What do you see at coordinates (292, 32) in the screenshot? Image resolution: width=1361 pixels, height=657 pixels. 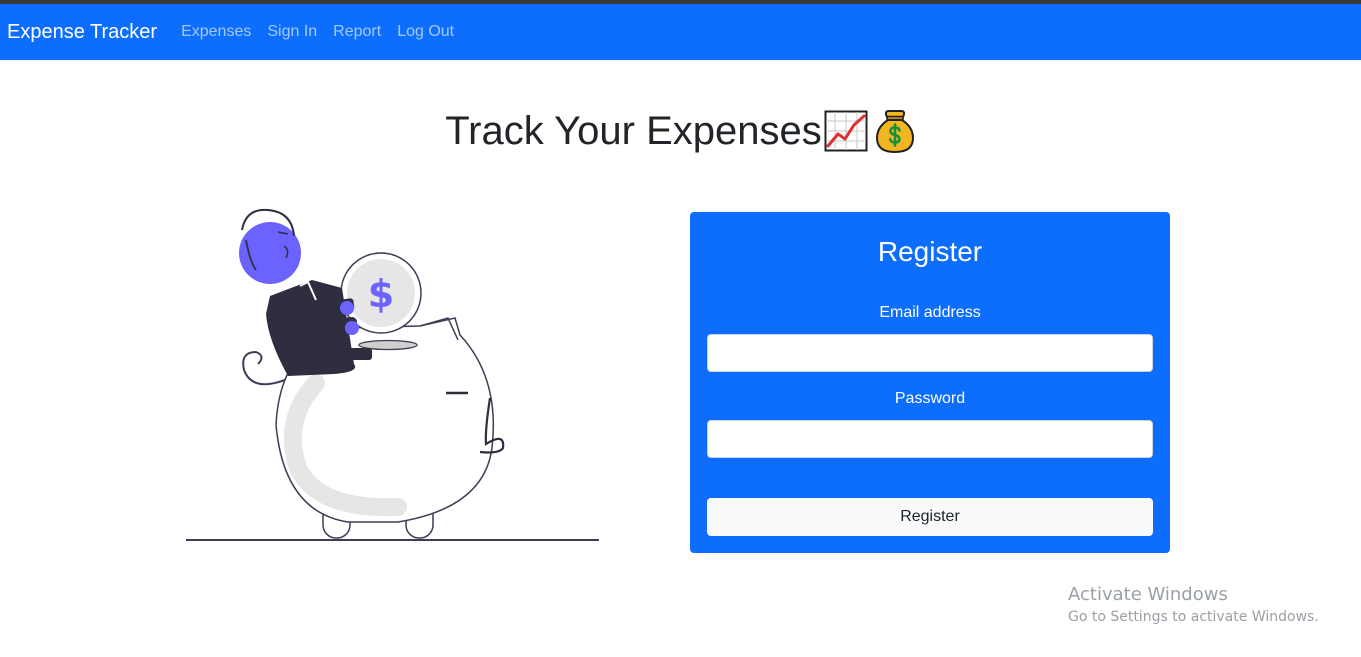 I see `nav-link-sign-in: Sign In` at bounding box center [292, 32].